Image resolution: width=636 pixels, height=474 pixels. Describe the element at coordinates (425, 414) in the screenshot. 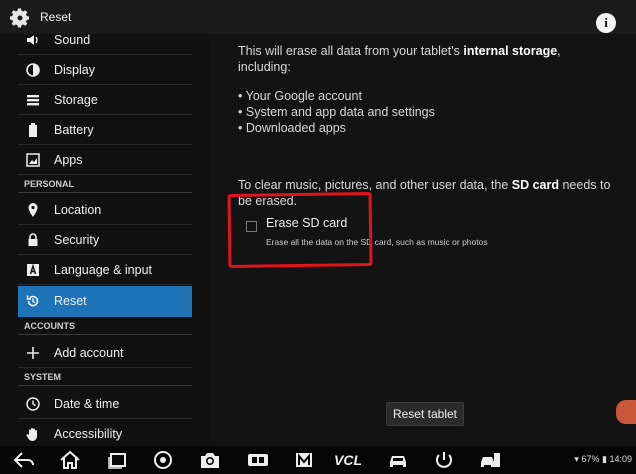

I see `reset-tablet-button: Reset tablet` at that location.